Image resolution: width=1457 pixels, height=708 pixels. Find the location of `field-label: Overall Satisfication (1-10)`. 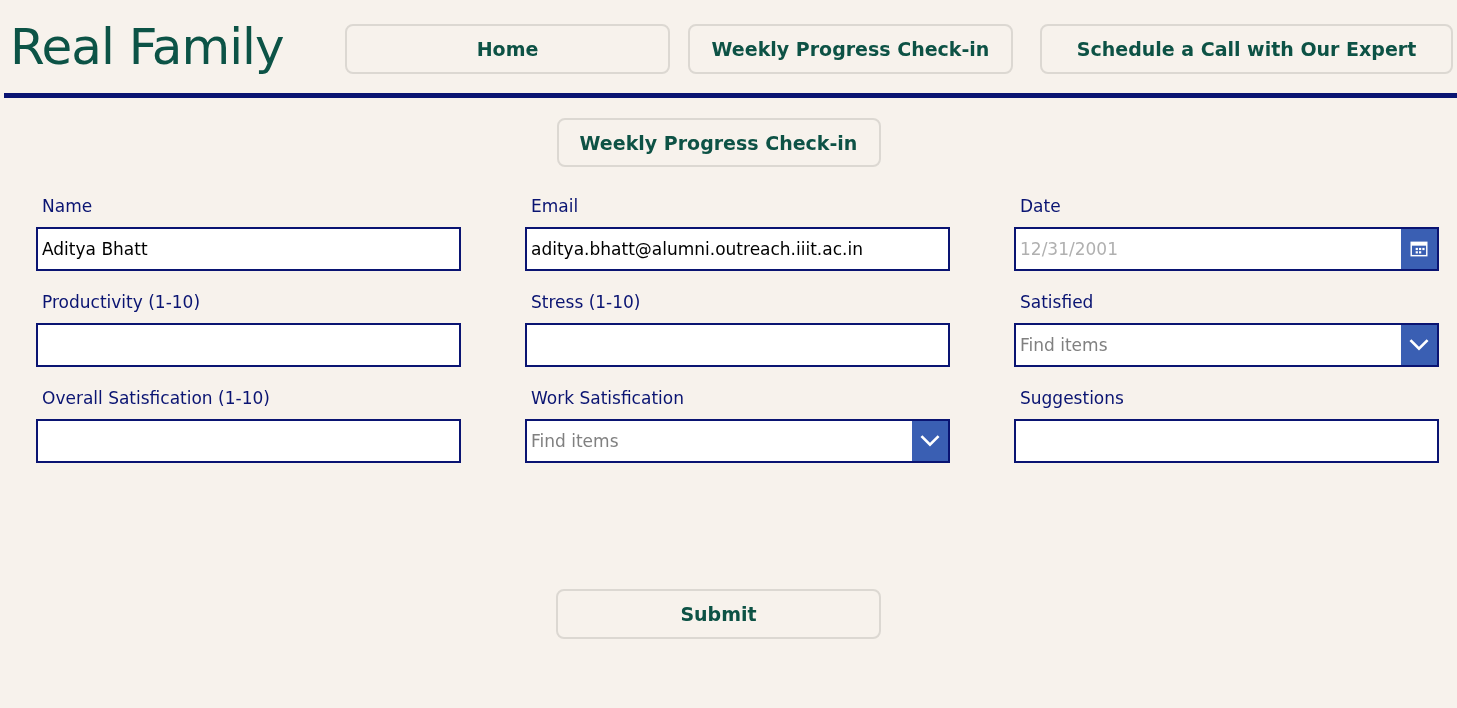

field-label: Overall Satisfication (1-10) is located at coordinates (156, 398).